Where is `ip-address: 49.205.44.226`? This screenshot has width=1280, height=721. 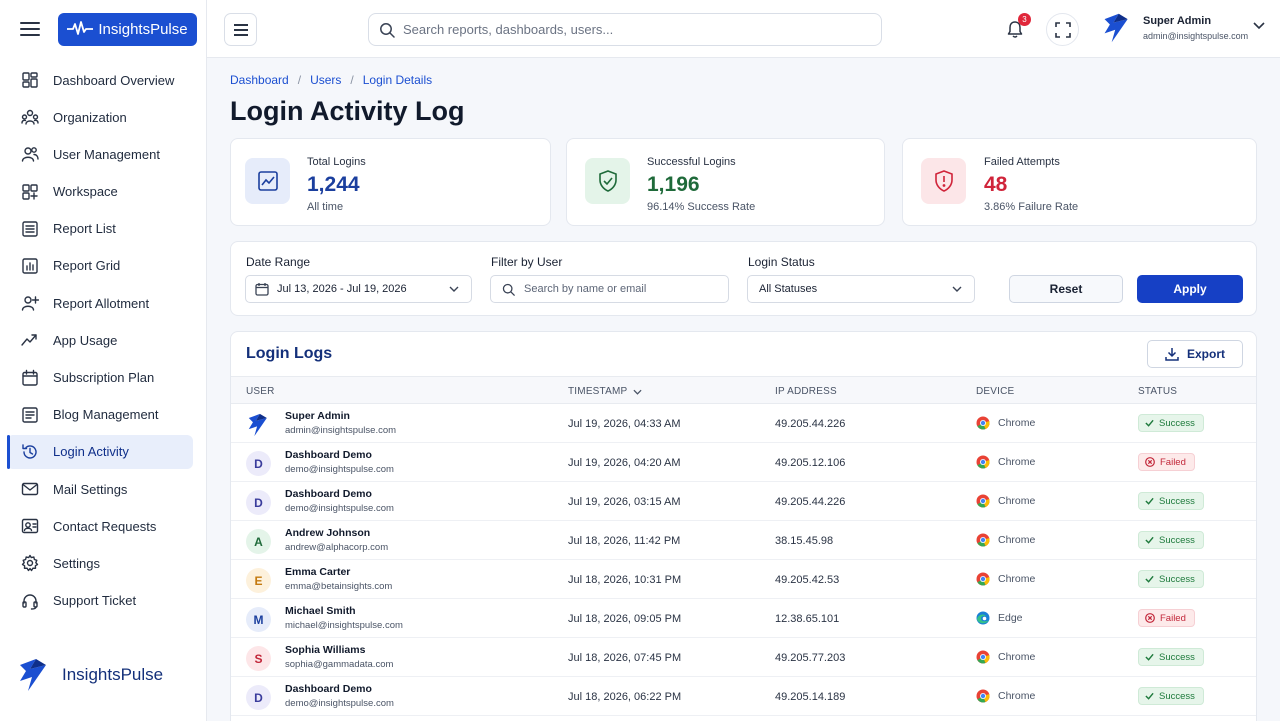 ip-address: 49.205.44.226 is located at coordinates (810, 502).